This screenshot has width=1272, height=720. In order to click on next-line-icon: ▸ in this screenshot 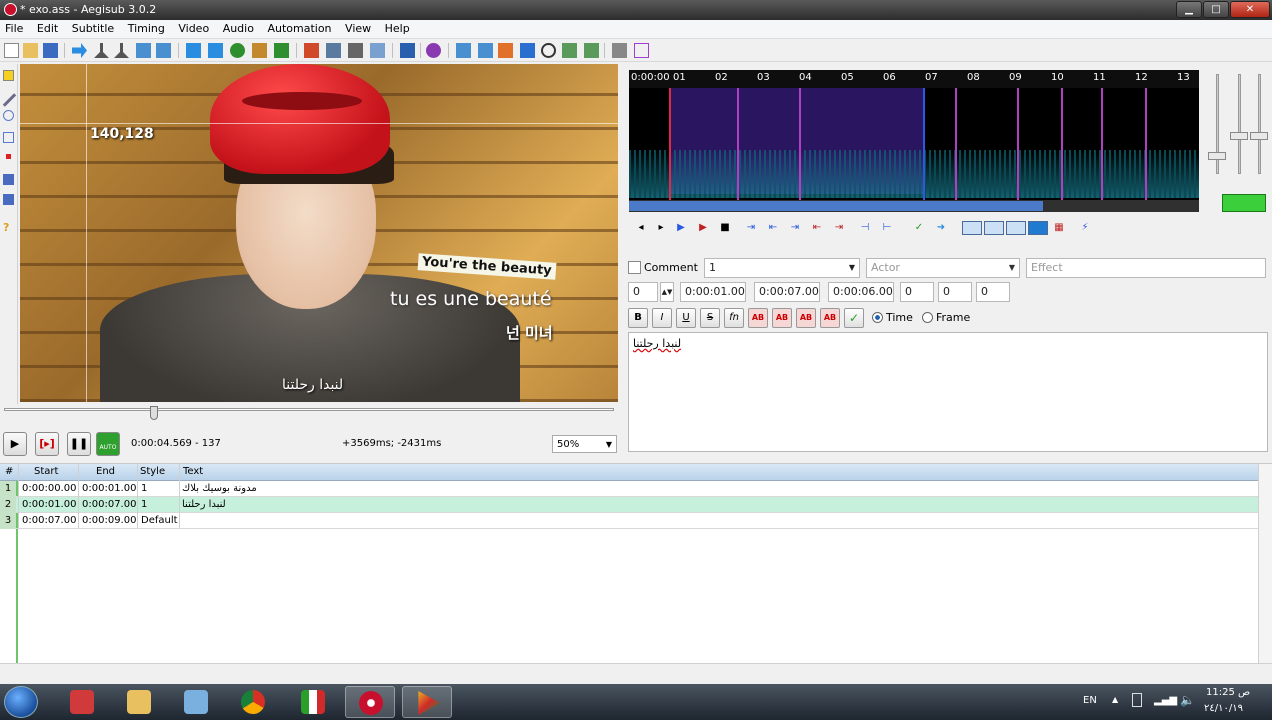, I will do `click(661, 228)`.